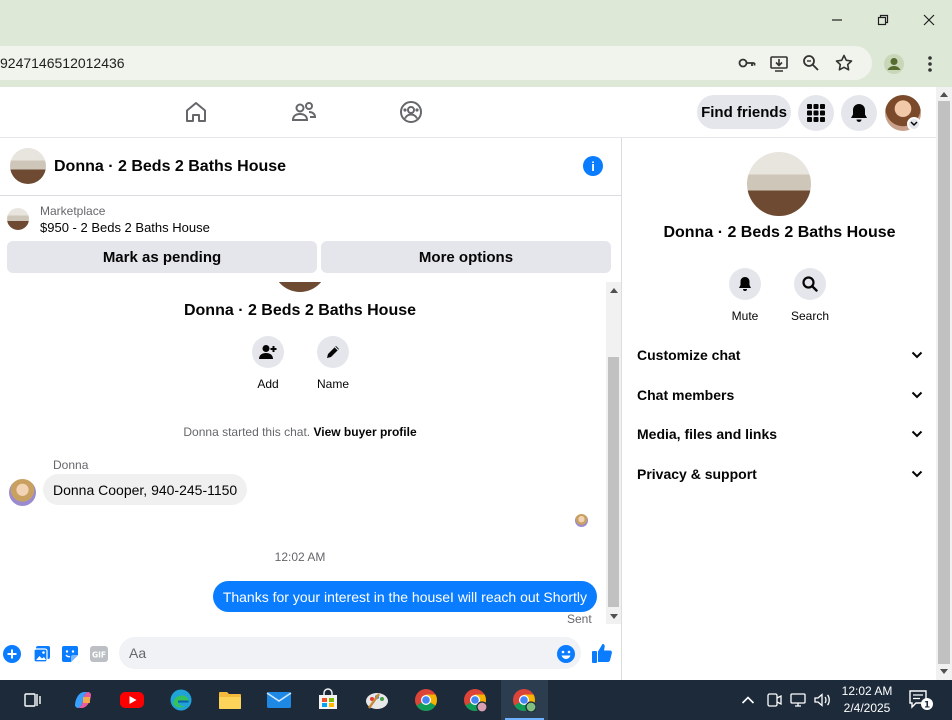  Describe the element at coordinates (780, 434) in the screenshot. I see `media-files-links-section: Media, files and links` at that location.